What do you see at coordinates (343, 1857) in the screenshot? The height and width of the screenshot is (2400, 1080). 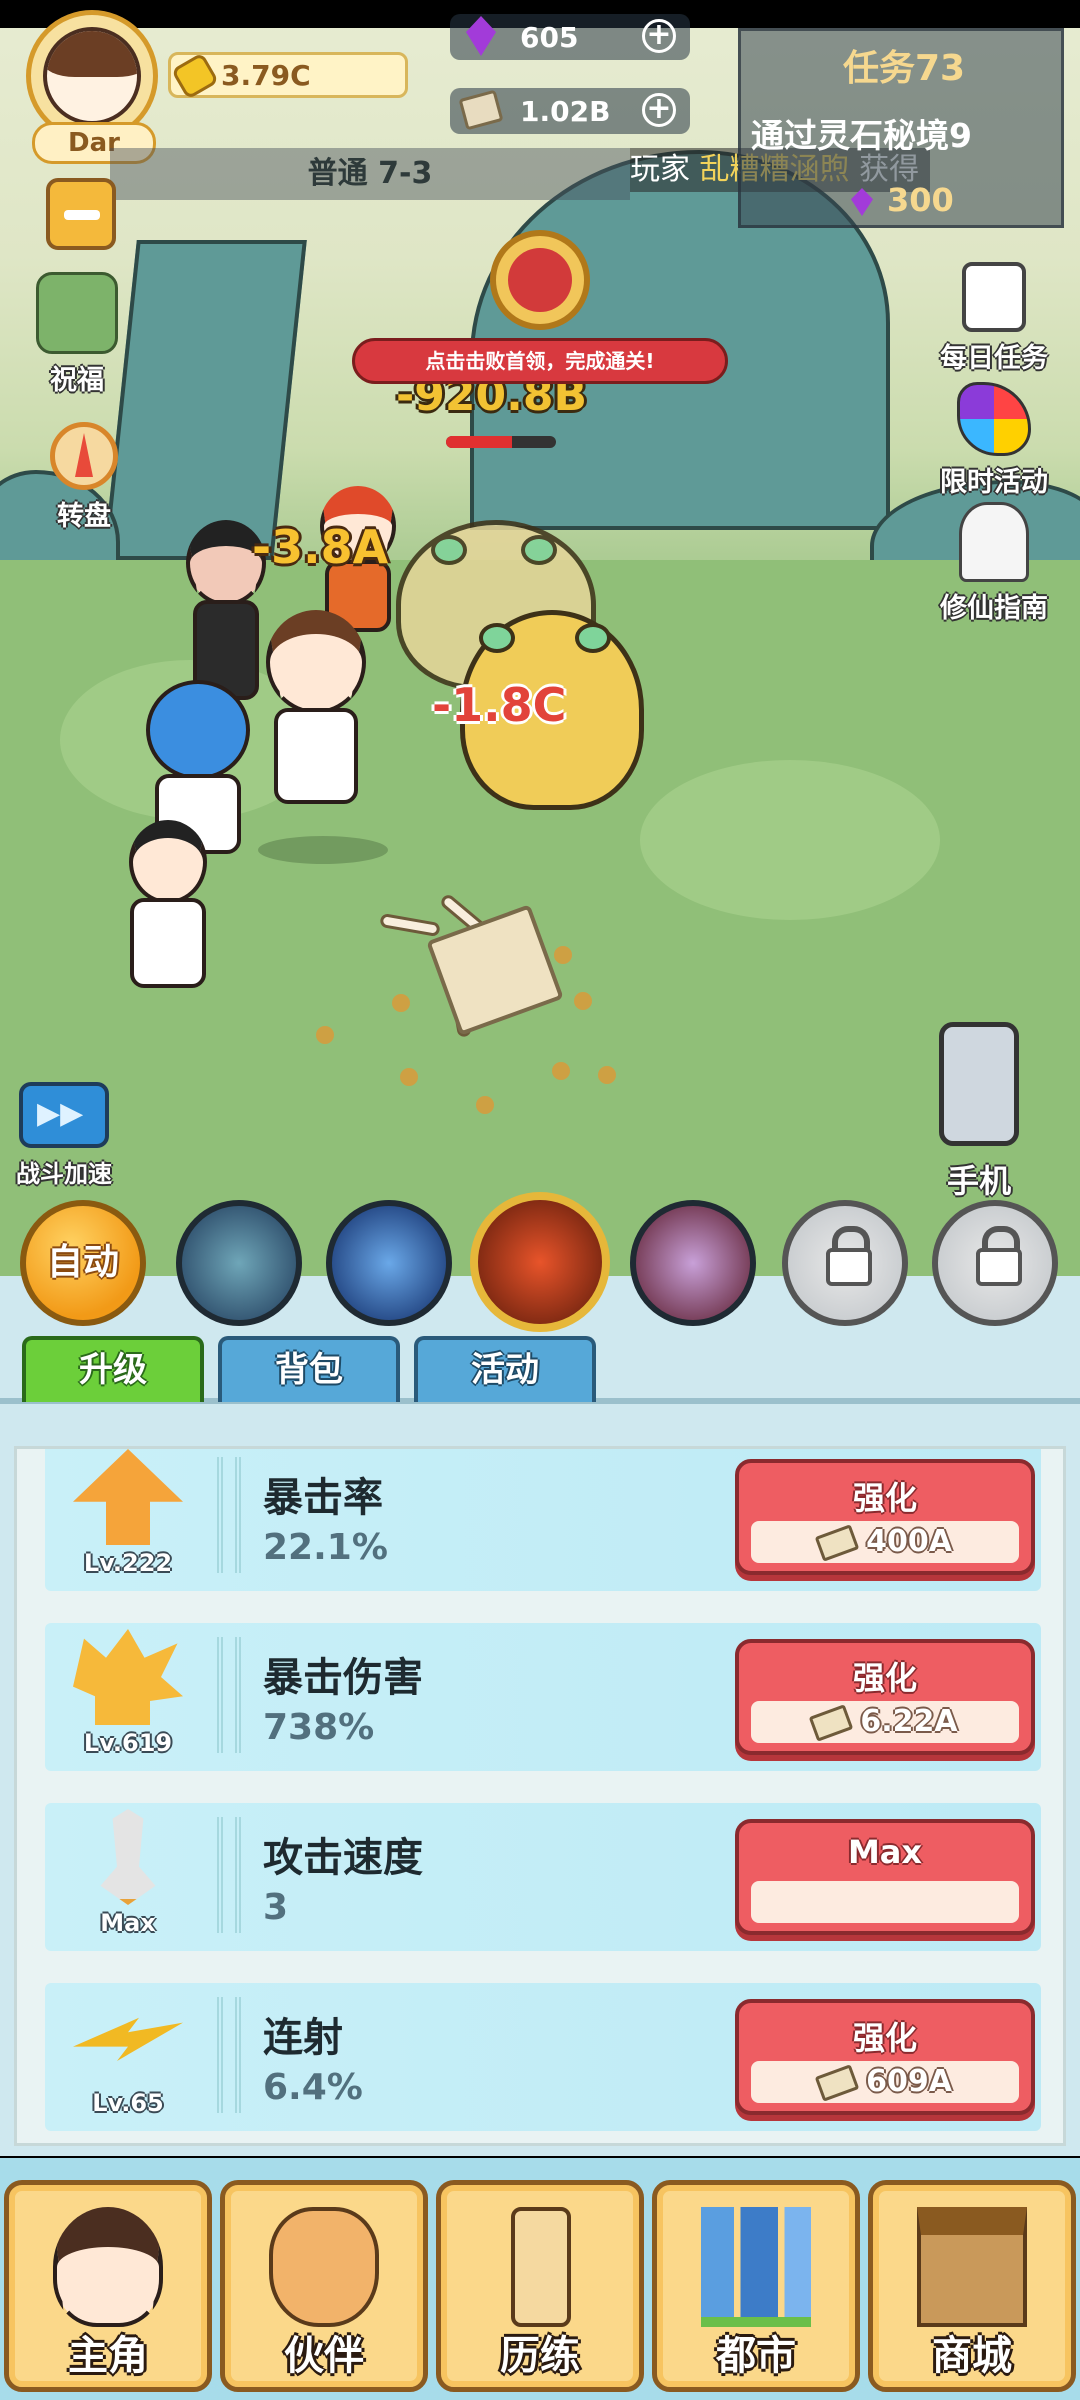 I see `upgrade-name: 攻击速度` at bounding box center [343, 1857].